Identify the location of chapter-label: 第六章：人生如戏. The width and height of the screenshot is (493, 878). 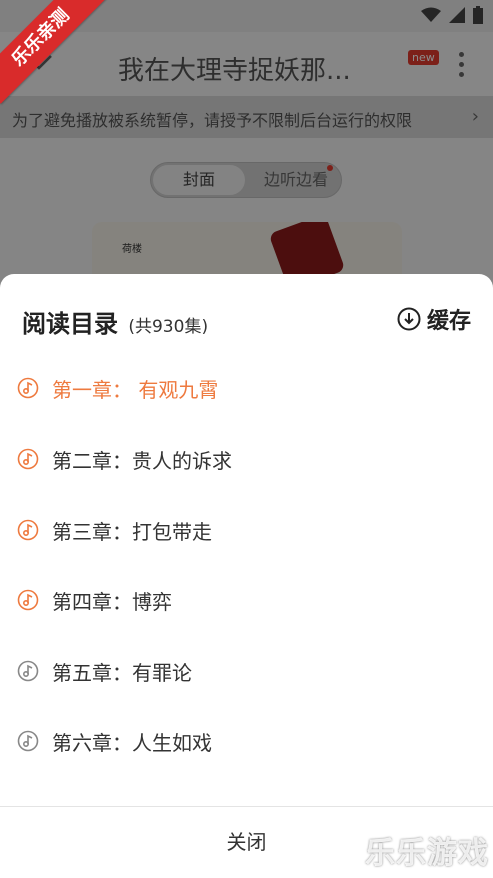
(132, 742).